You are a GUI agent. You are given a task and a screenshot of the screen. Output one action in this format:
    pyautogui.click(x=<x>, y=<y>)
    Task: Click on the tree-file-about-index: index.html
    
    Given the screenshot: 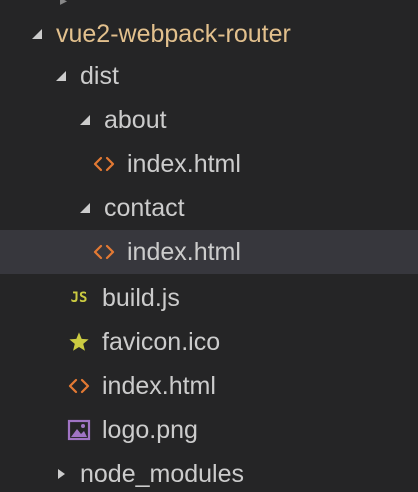 What is the action you would take?
    pyautogui.click(x=209, y=164)
    